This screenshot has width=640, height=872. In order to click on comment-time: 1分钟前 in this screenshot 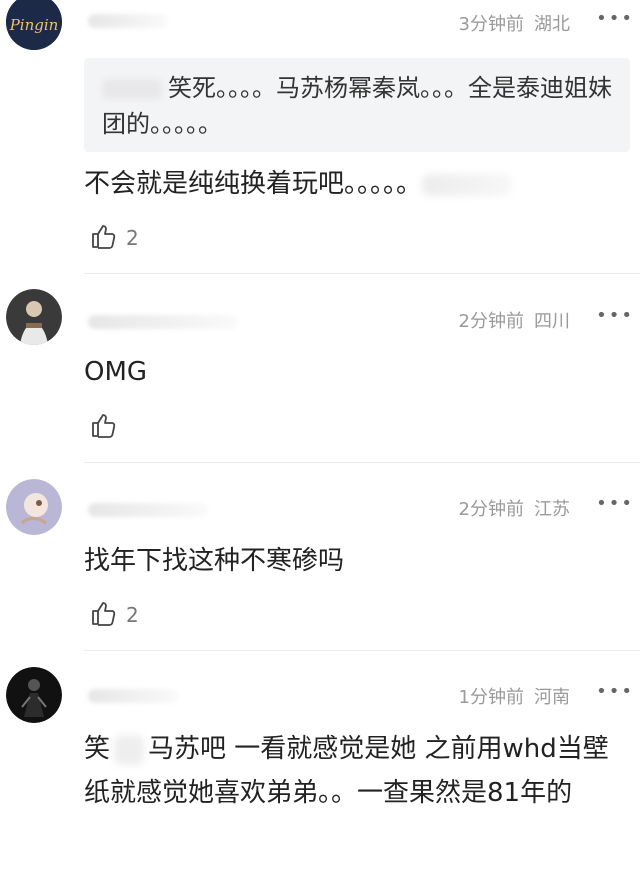, I will do `click(491, 697)`.